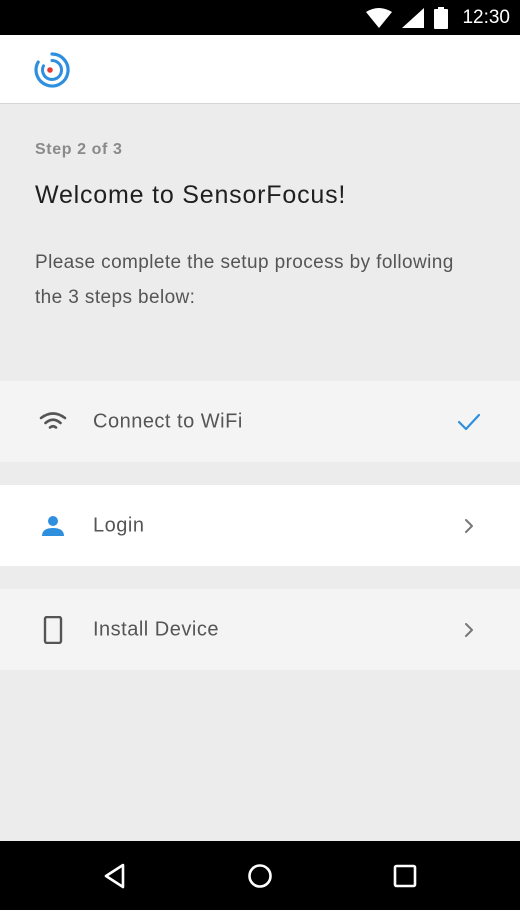 This screenshot has width=520, height=910. Describe the element at coordinates (379, 17) in the screenshot. I see `wifi-signal-icon` at that location.